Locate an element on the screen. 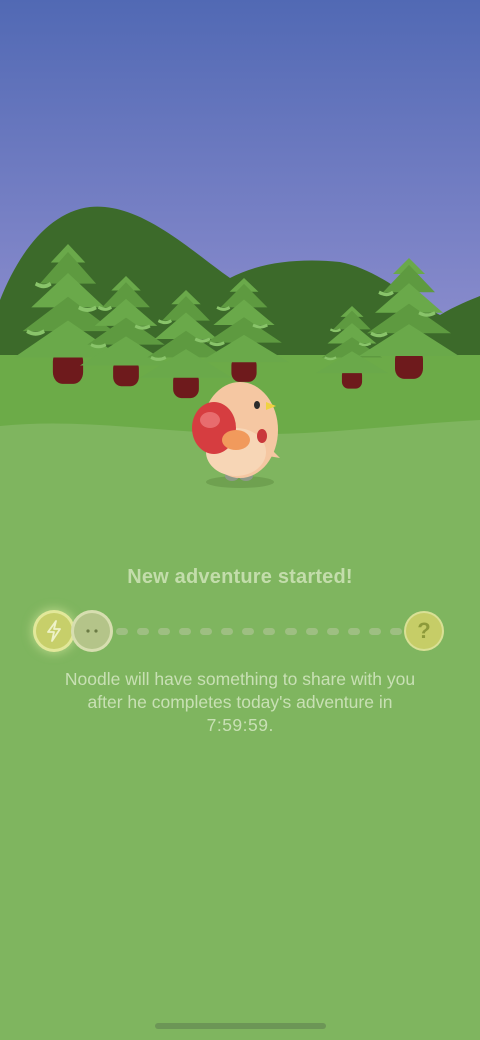 This screenshot has width=480, height=1040. face-icon is located at coordinates (92, 631).